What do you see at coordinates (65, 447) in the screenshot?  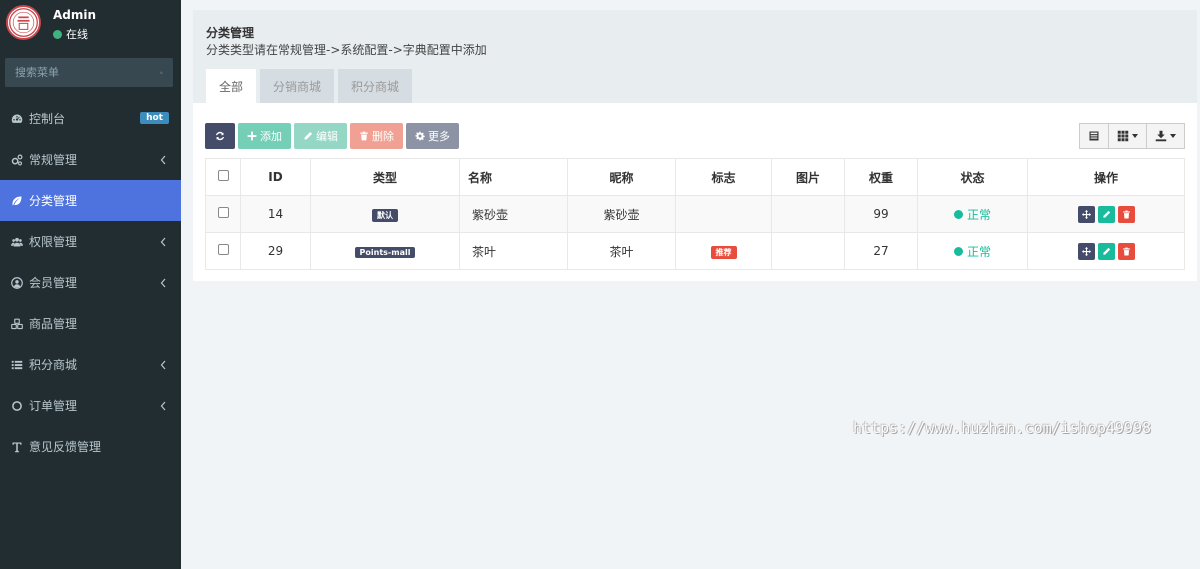 I see `sidebar-item-label: 意见反馈管理` at bounding box center [65, 447].